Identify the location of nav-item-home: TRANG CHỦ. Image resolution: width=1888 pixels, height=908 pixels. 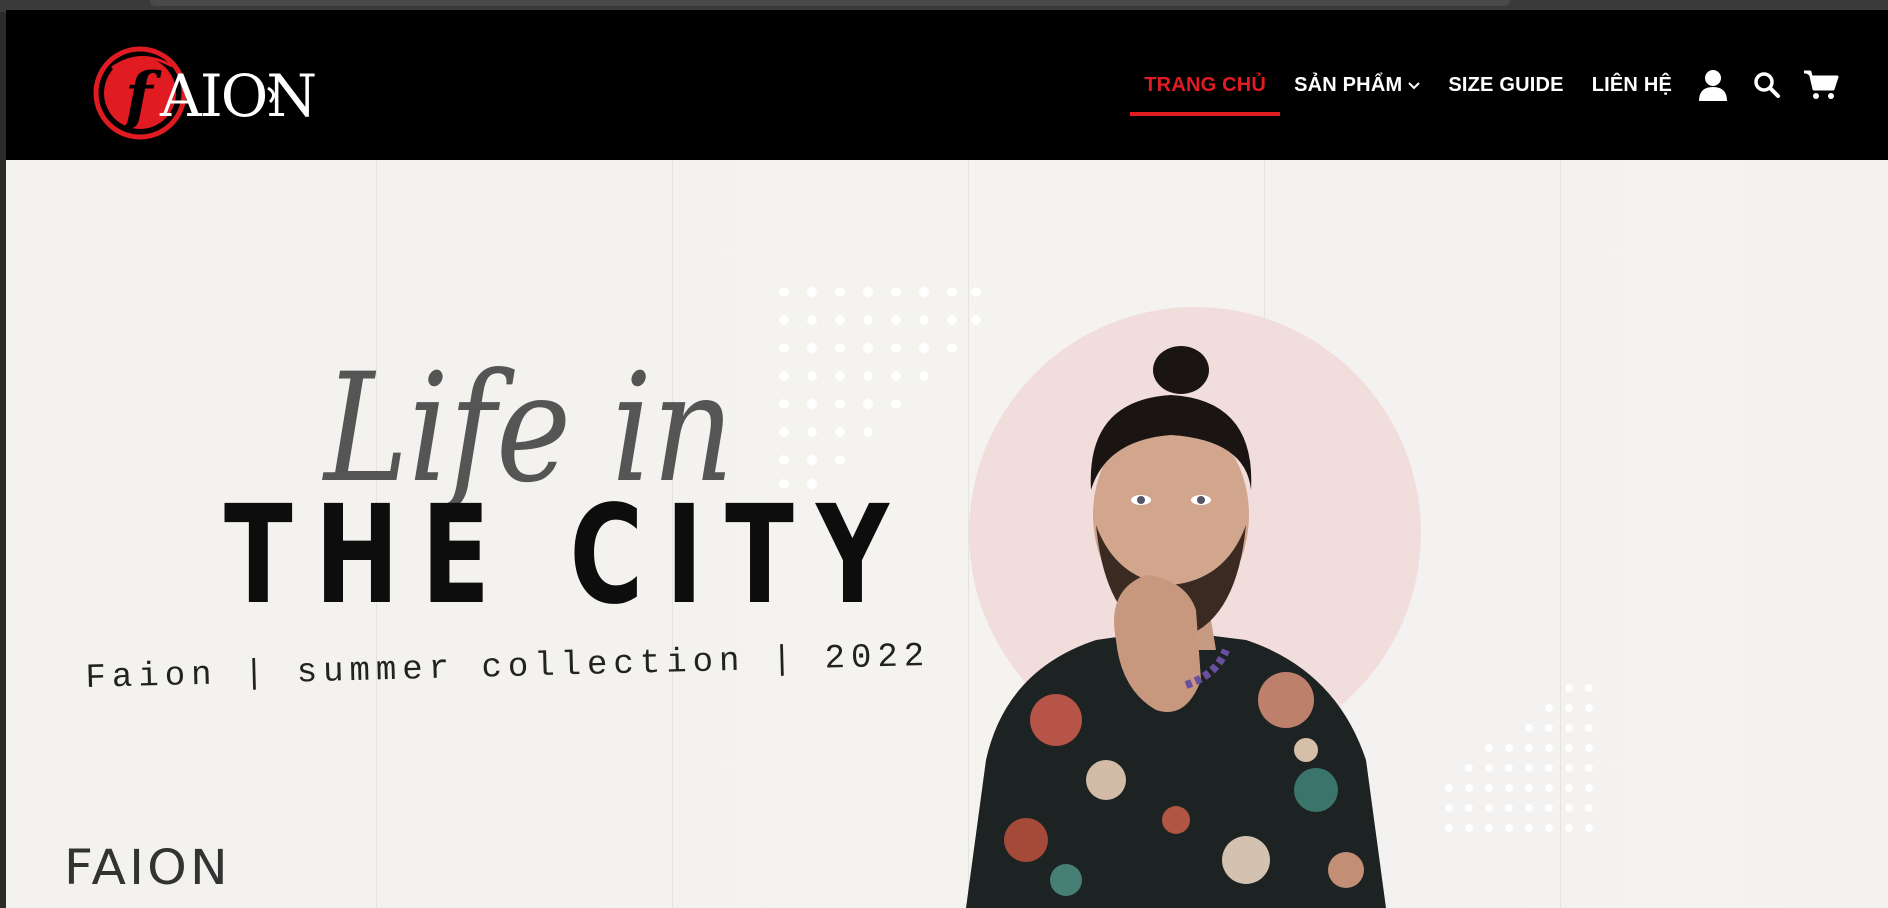
(1205, 85).